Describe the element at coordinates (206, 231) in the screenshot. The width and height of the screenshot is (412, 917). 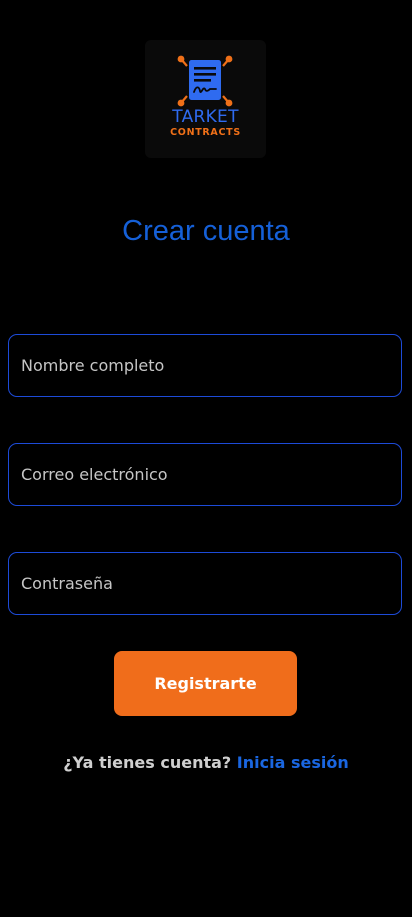
I see `page-title: Crear cuenta` at that location.